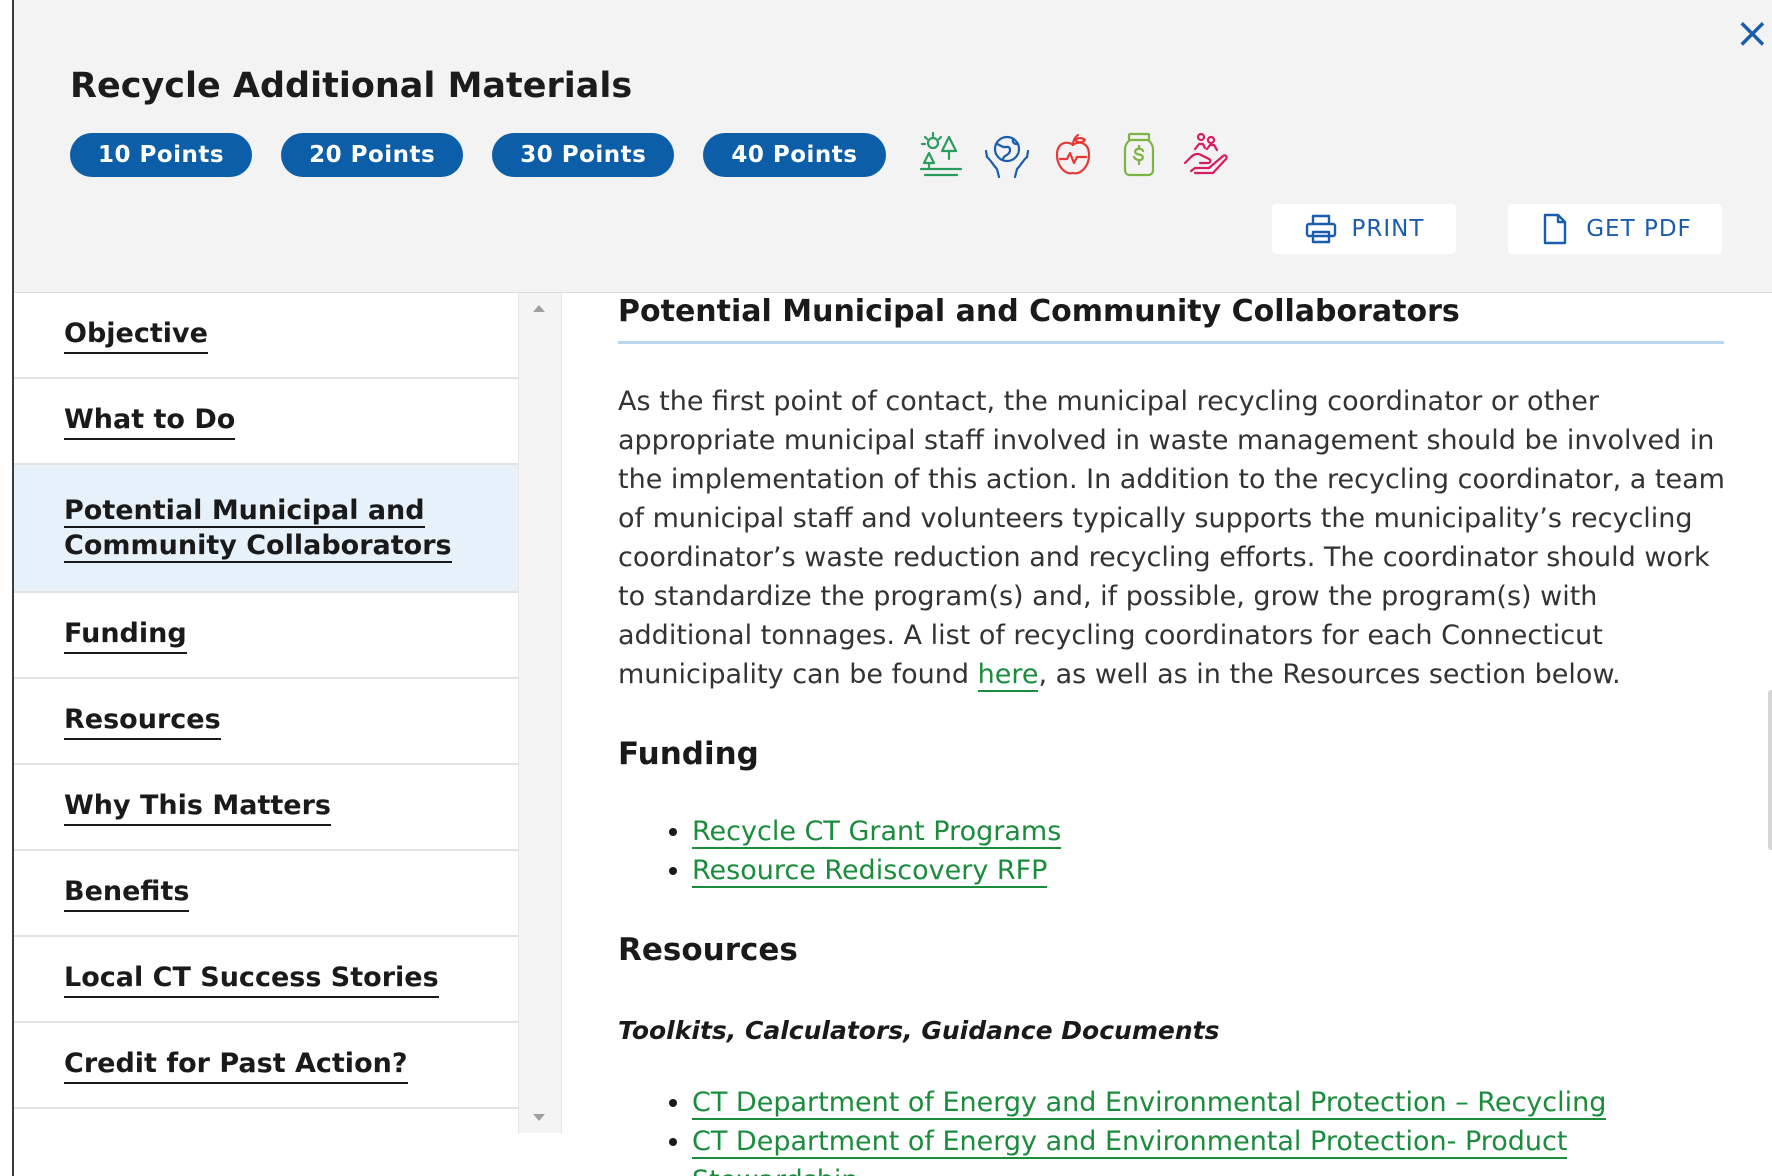  What do you see at coordinates (127, 893) in the screenshot?
I see `sidebar-item-label: Benefits` at bounding box center [127, 893].